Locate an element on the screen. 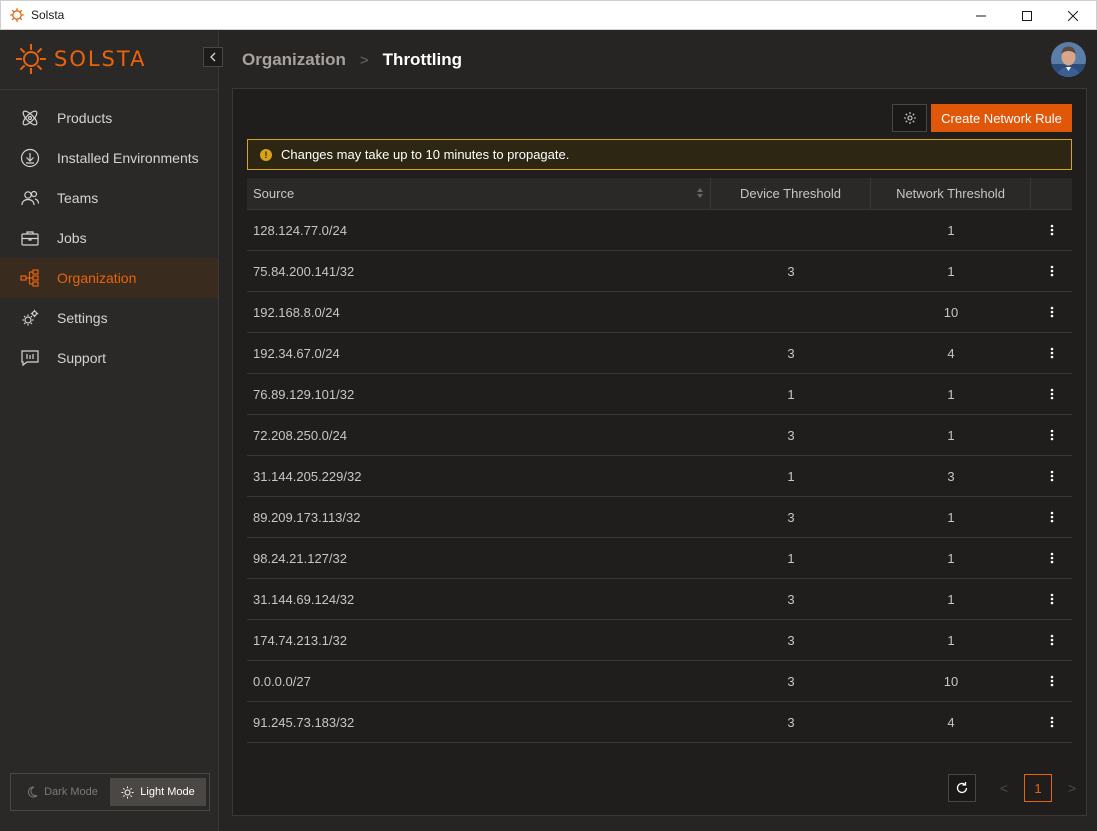  sidebar-item-label: Installed Environments is located at coordinates (128, 158).